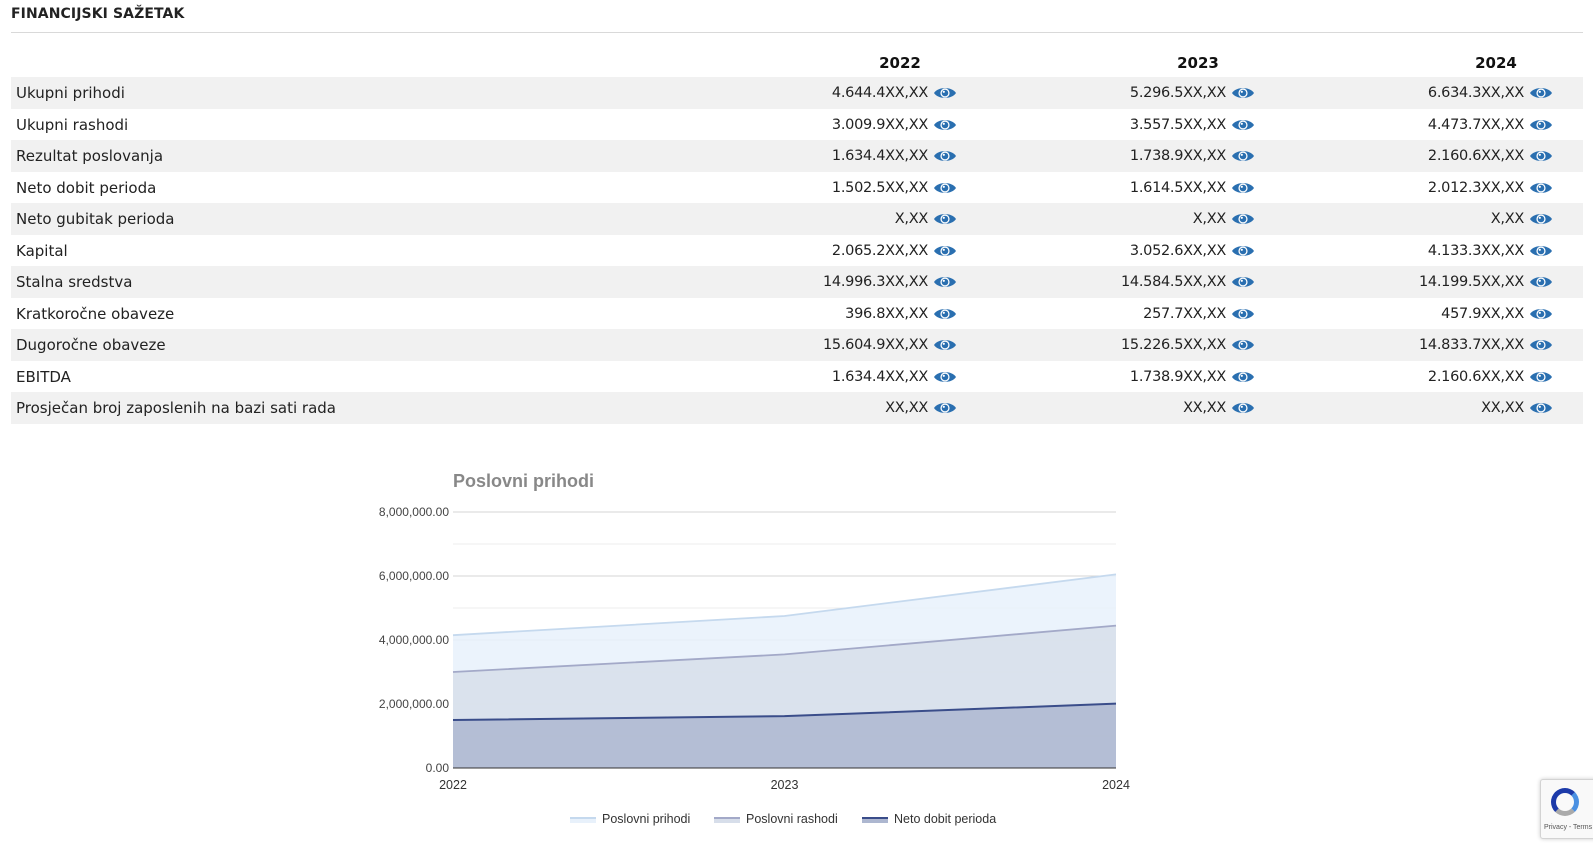 The image size is (1593, 852). What do you see at coordinates (875, 345) in the screenshot?
I see `cell-value: 15.604.9XX,XX` at bounding box center [875, 345].